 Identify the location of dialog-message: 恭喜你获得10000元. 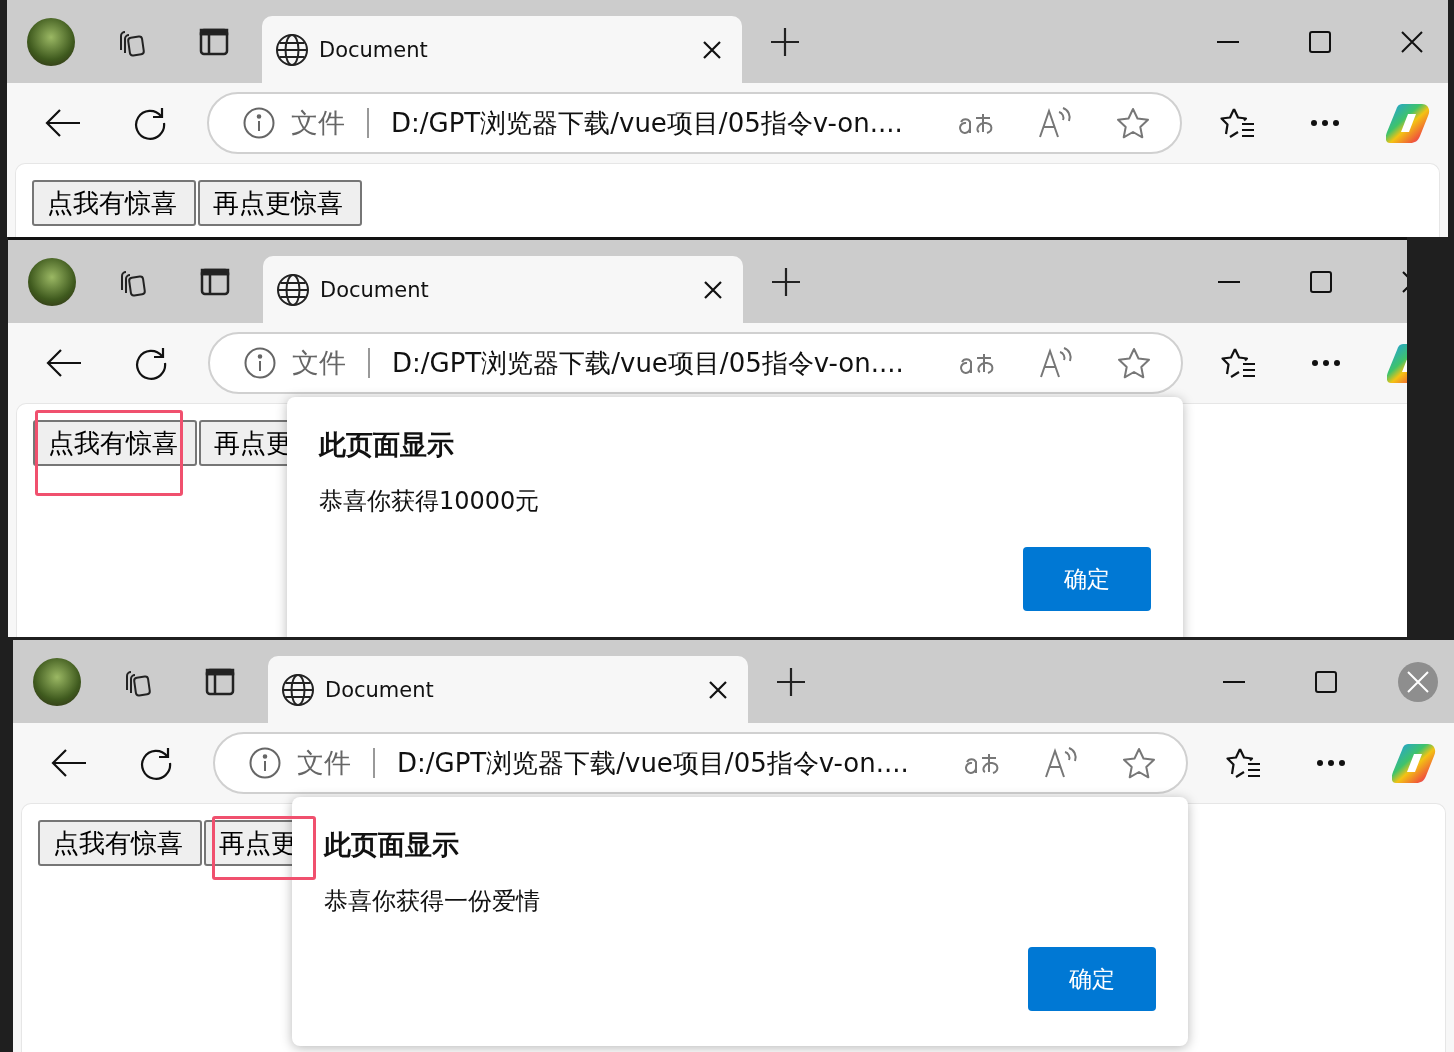
(430, 501).